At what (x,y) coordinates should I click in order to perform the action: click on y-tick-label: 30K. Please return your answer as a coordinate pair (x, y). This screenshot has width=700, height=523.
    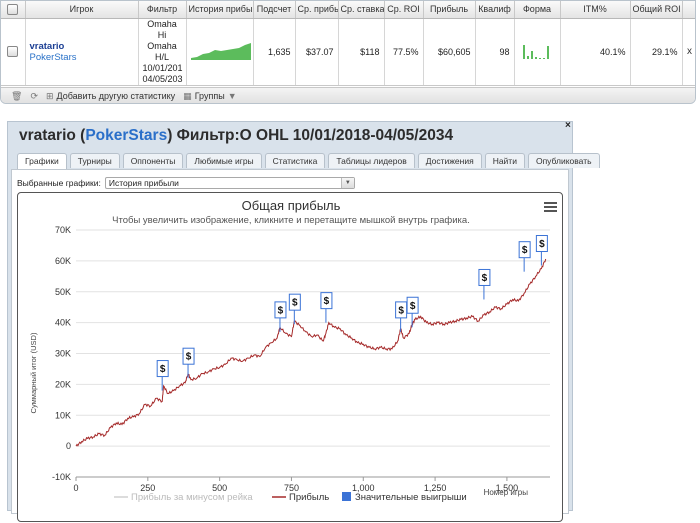
    Looking at the image, I should click on (63, 354).